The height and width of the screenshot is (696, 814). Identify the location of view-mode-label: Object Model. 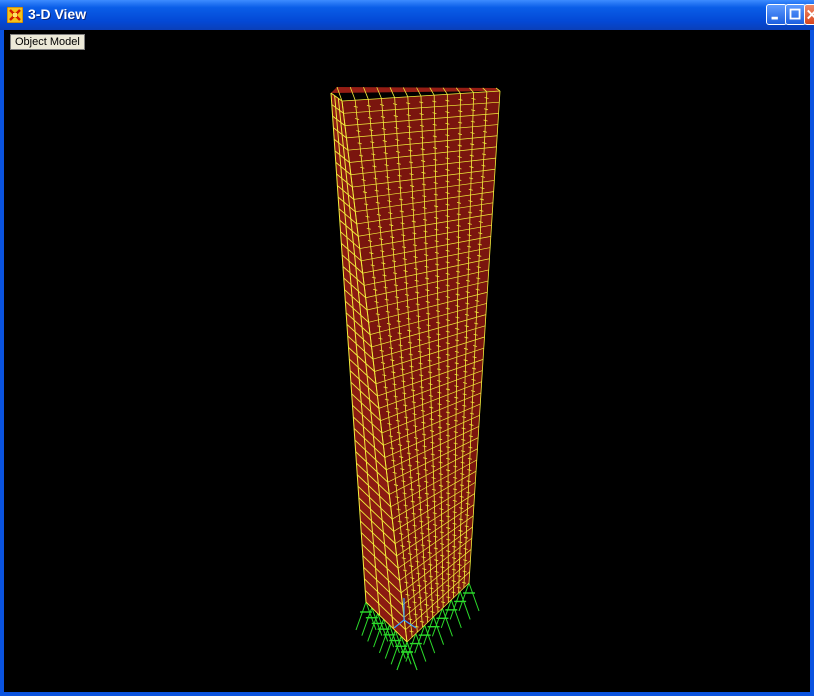
(47, 42).